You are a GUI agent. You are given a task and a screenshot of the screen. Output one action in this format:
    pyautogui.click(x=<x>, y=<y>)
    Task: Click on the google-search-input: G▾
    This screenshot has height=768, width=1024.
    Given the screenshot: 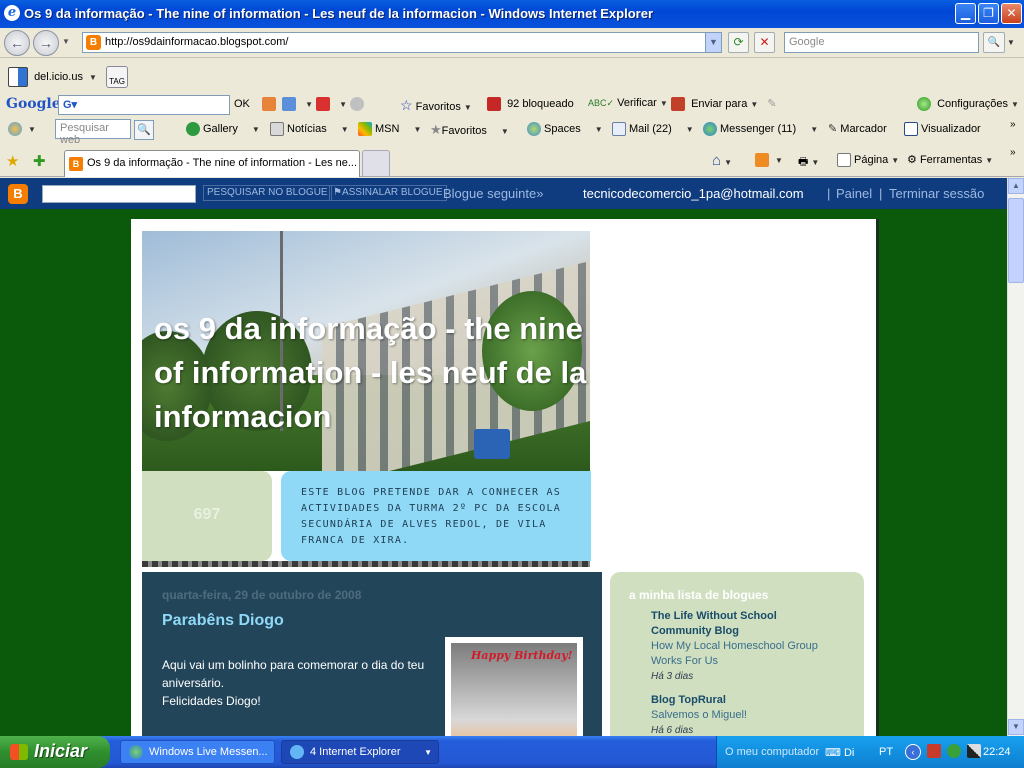 What is the action you would take?
    pyautogui.click(x=144, y=105)
    